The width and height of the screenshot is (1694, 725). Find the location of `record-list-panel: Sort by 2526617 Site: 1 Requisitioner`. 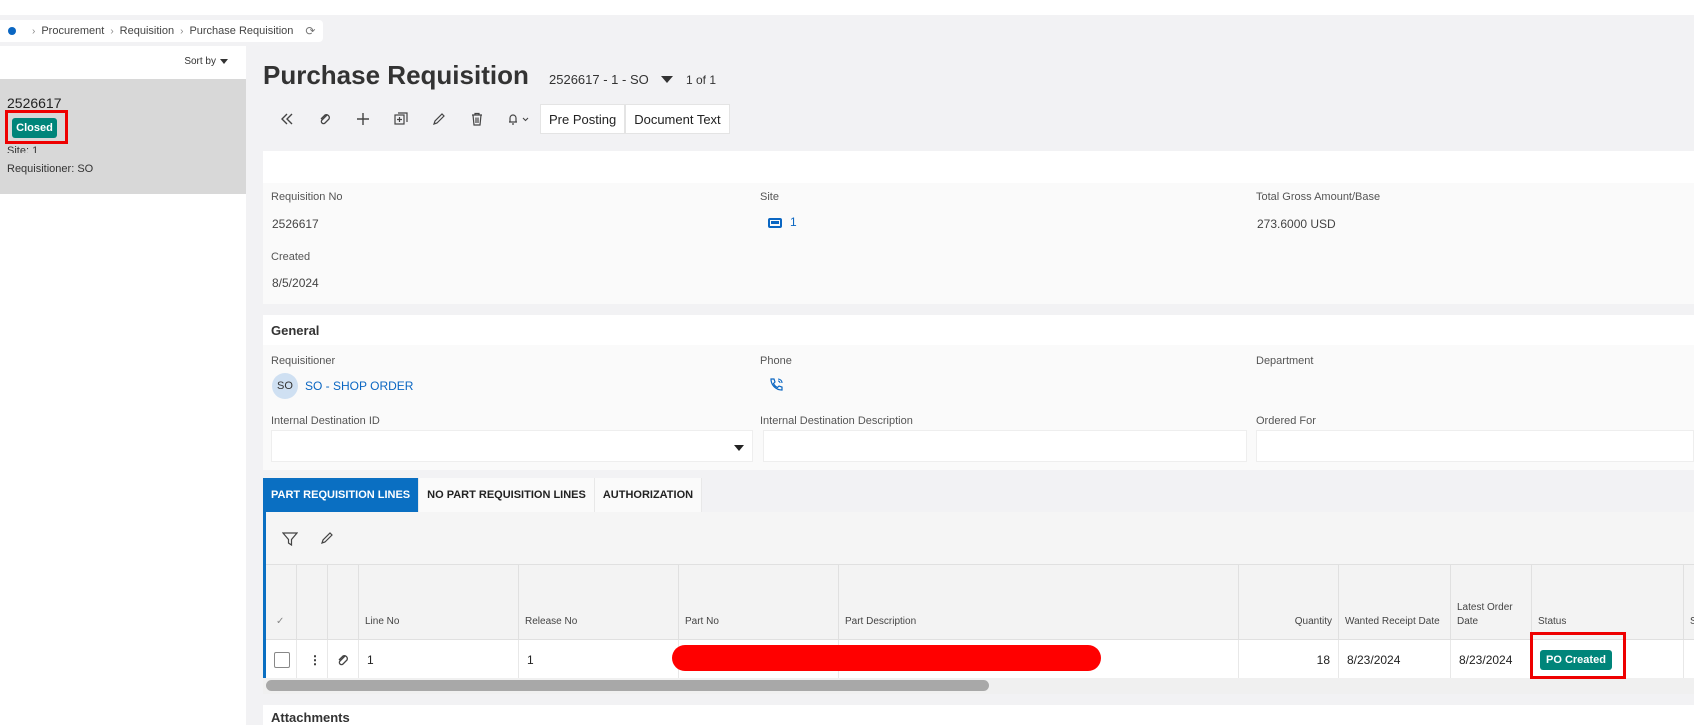

record-list-panel: Sort by 2526617 Site: 1 Requisitioner is located at coordinates (123, 385).